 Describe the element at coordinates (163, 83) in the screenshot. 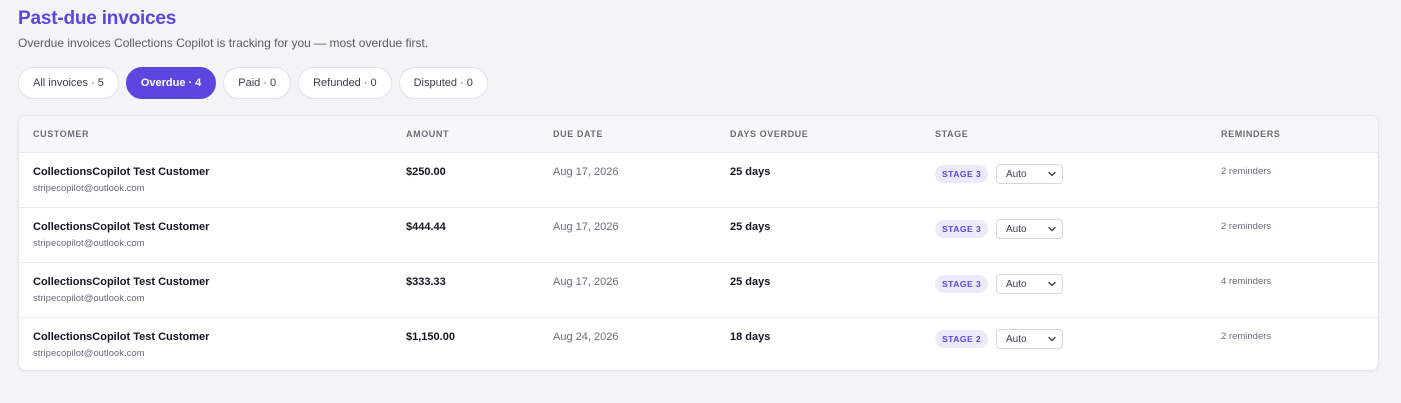

I see `tab-label: Overdue` at that location.